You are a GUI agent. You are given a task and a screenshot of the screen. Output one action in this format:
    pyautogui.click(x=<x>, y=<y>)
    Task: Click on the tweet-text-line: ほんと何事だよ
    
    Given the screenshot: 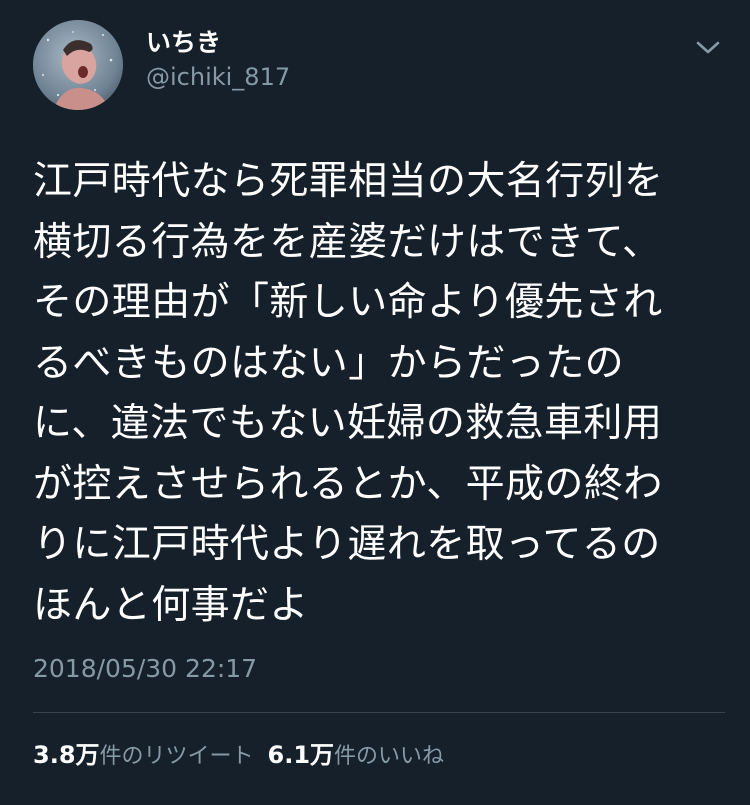 What is the action you would take?
    pyautogui.click(x=171, y=605)
    